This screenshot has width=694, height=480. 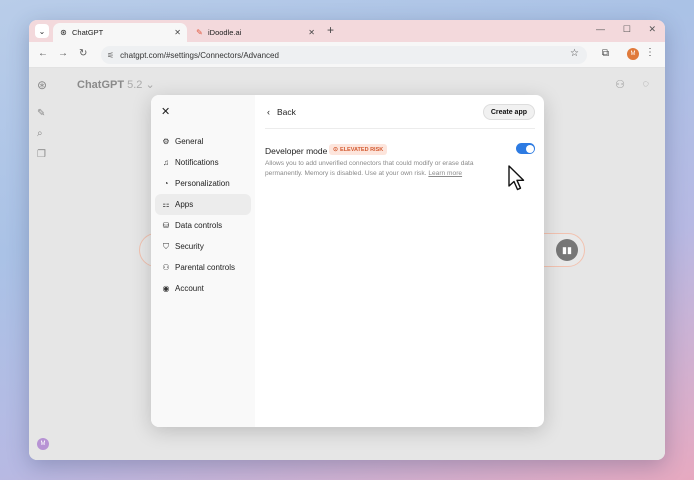 I want to click on forward-arrow-icon: →, so click(x=63, y=53).